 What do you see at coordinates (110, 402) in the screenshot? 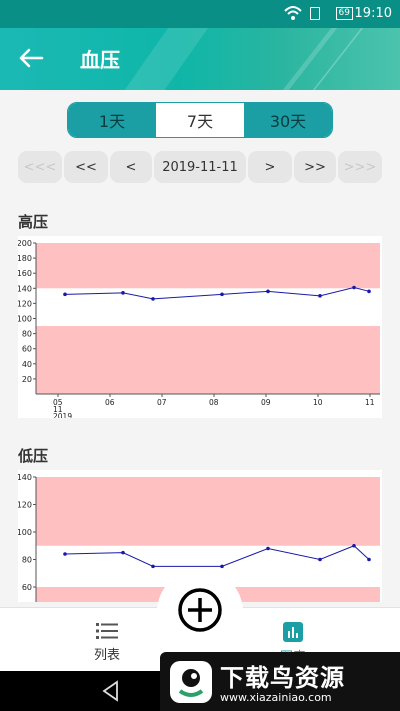
I see `x-tick-label: 06` at bounding box center [110, 402].